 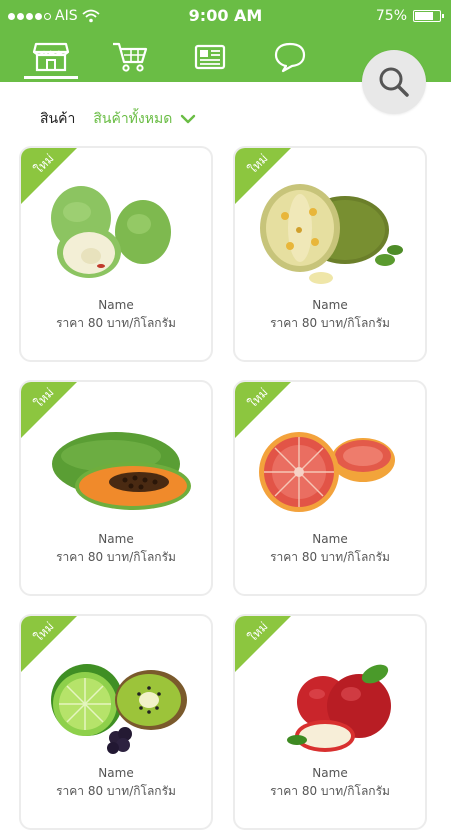 I want to click on status-bar: AIS 9:00 AM 75%, so click(x=225, y=16).